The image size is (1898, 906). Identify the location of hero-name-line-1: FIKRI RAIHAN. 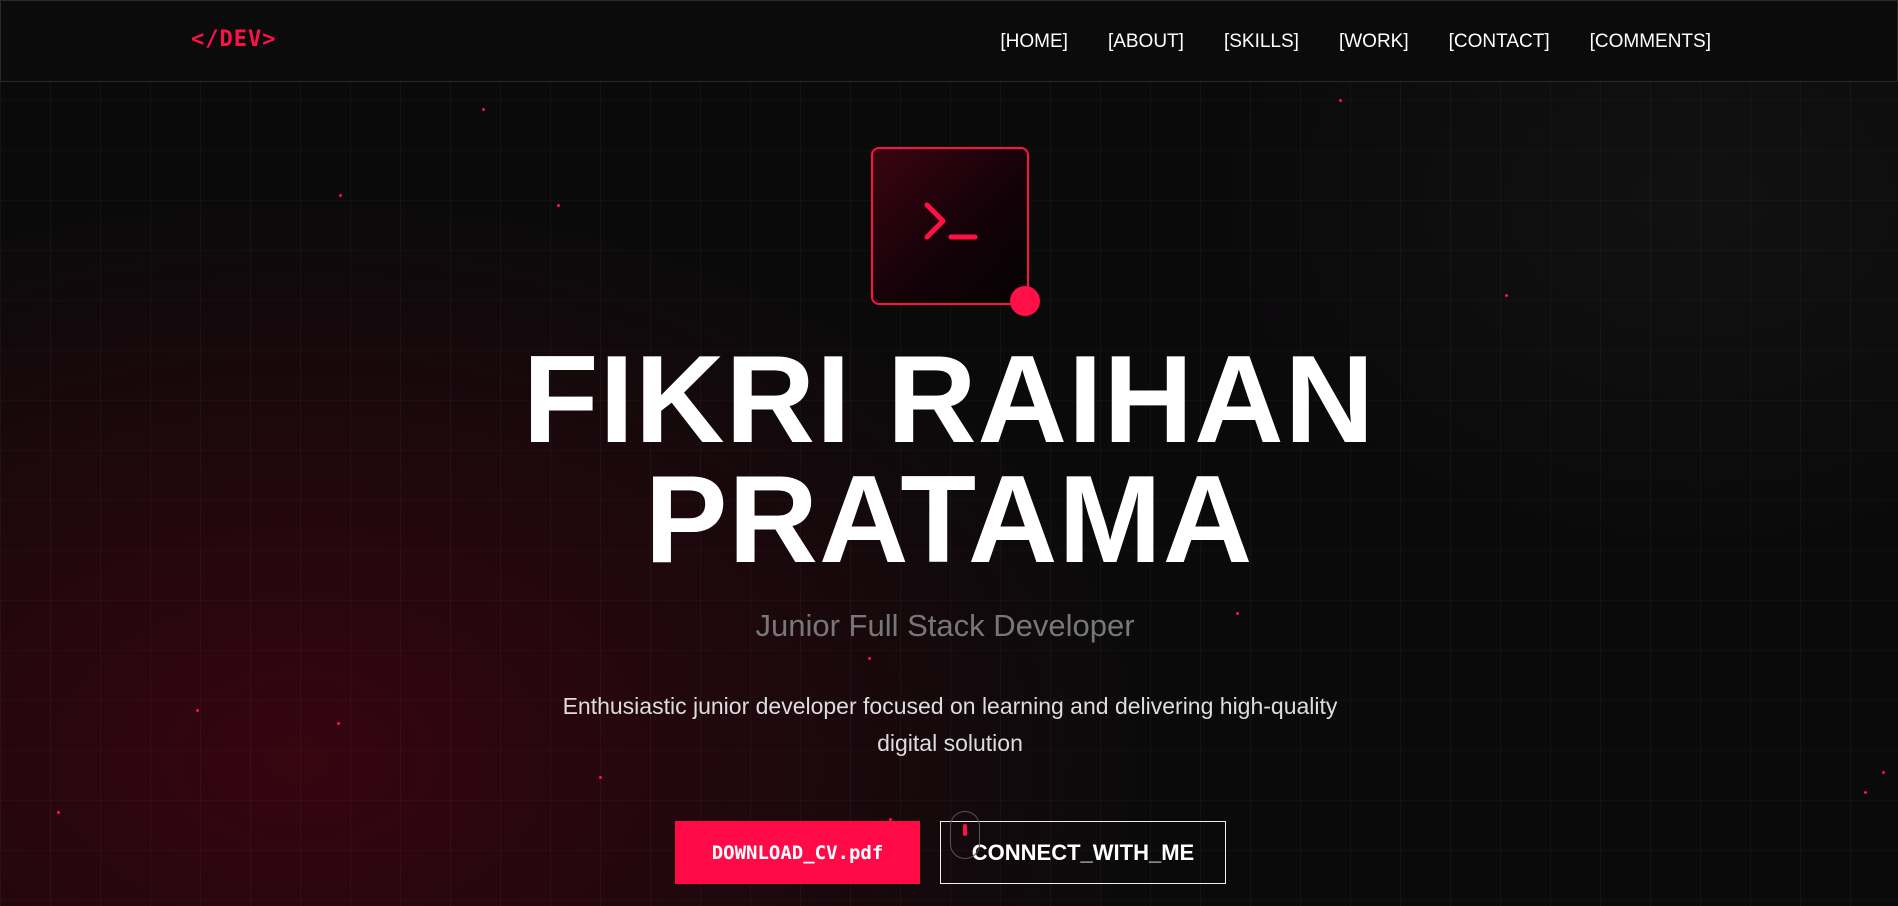
(949, 400).